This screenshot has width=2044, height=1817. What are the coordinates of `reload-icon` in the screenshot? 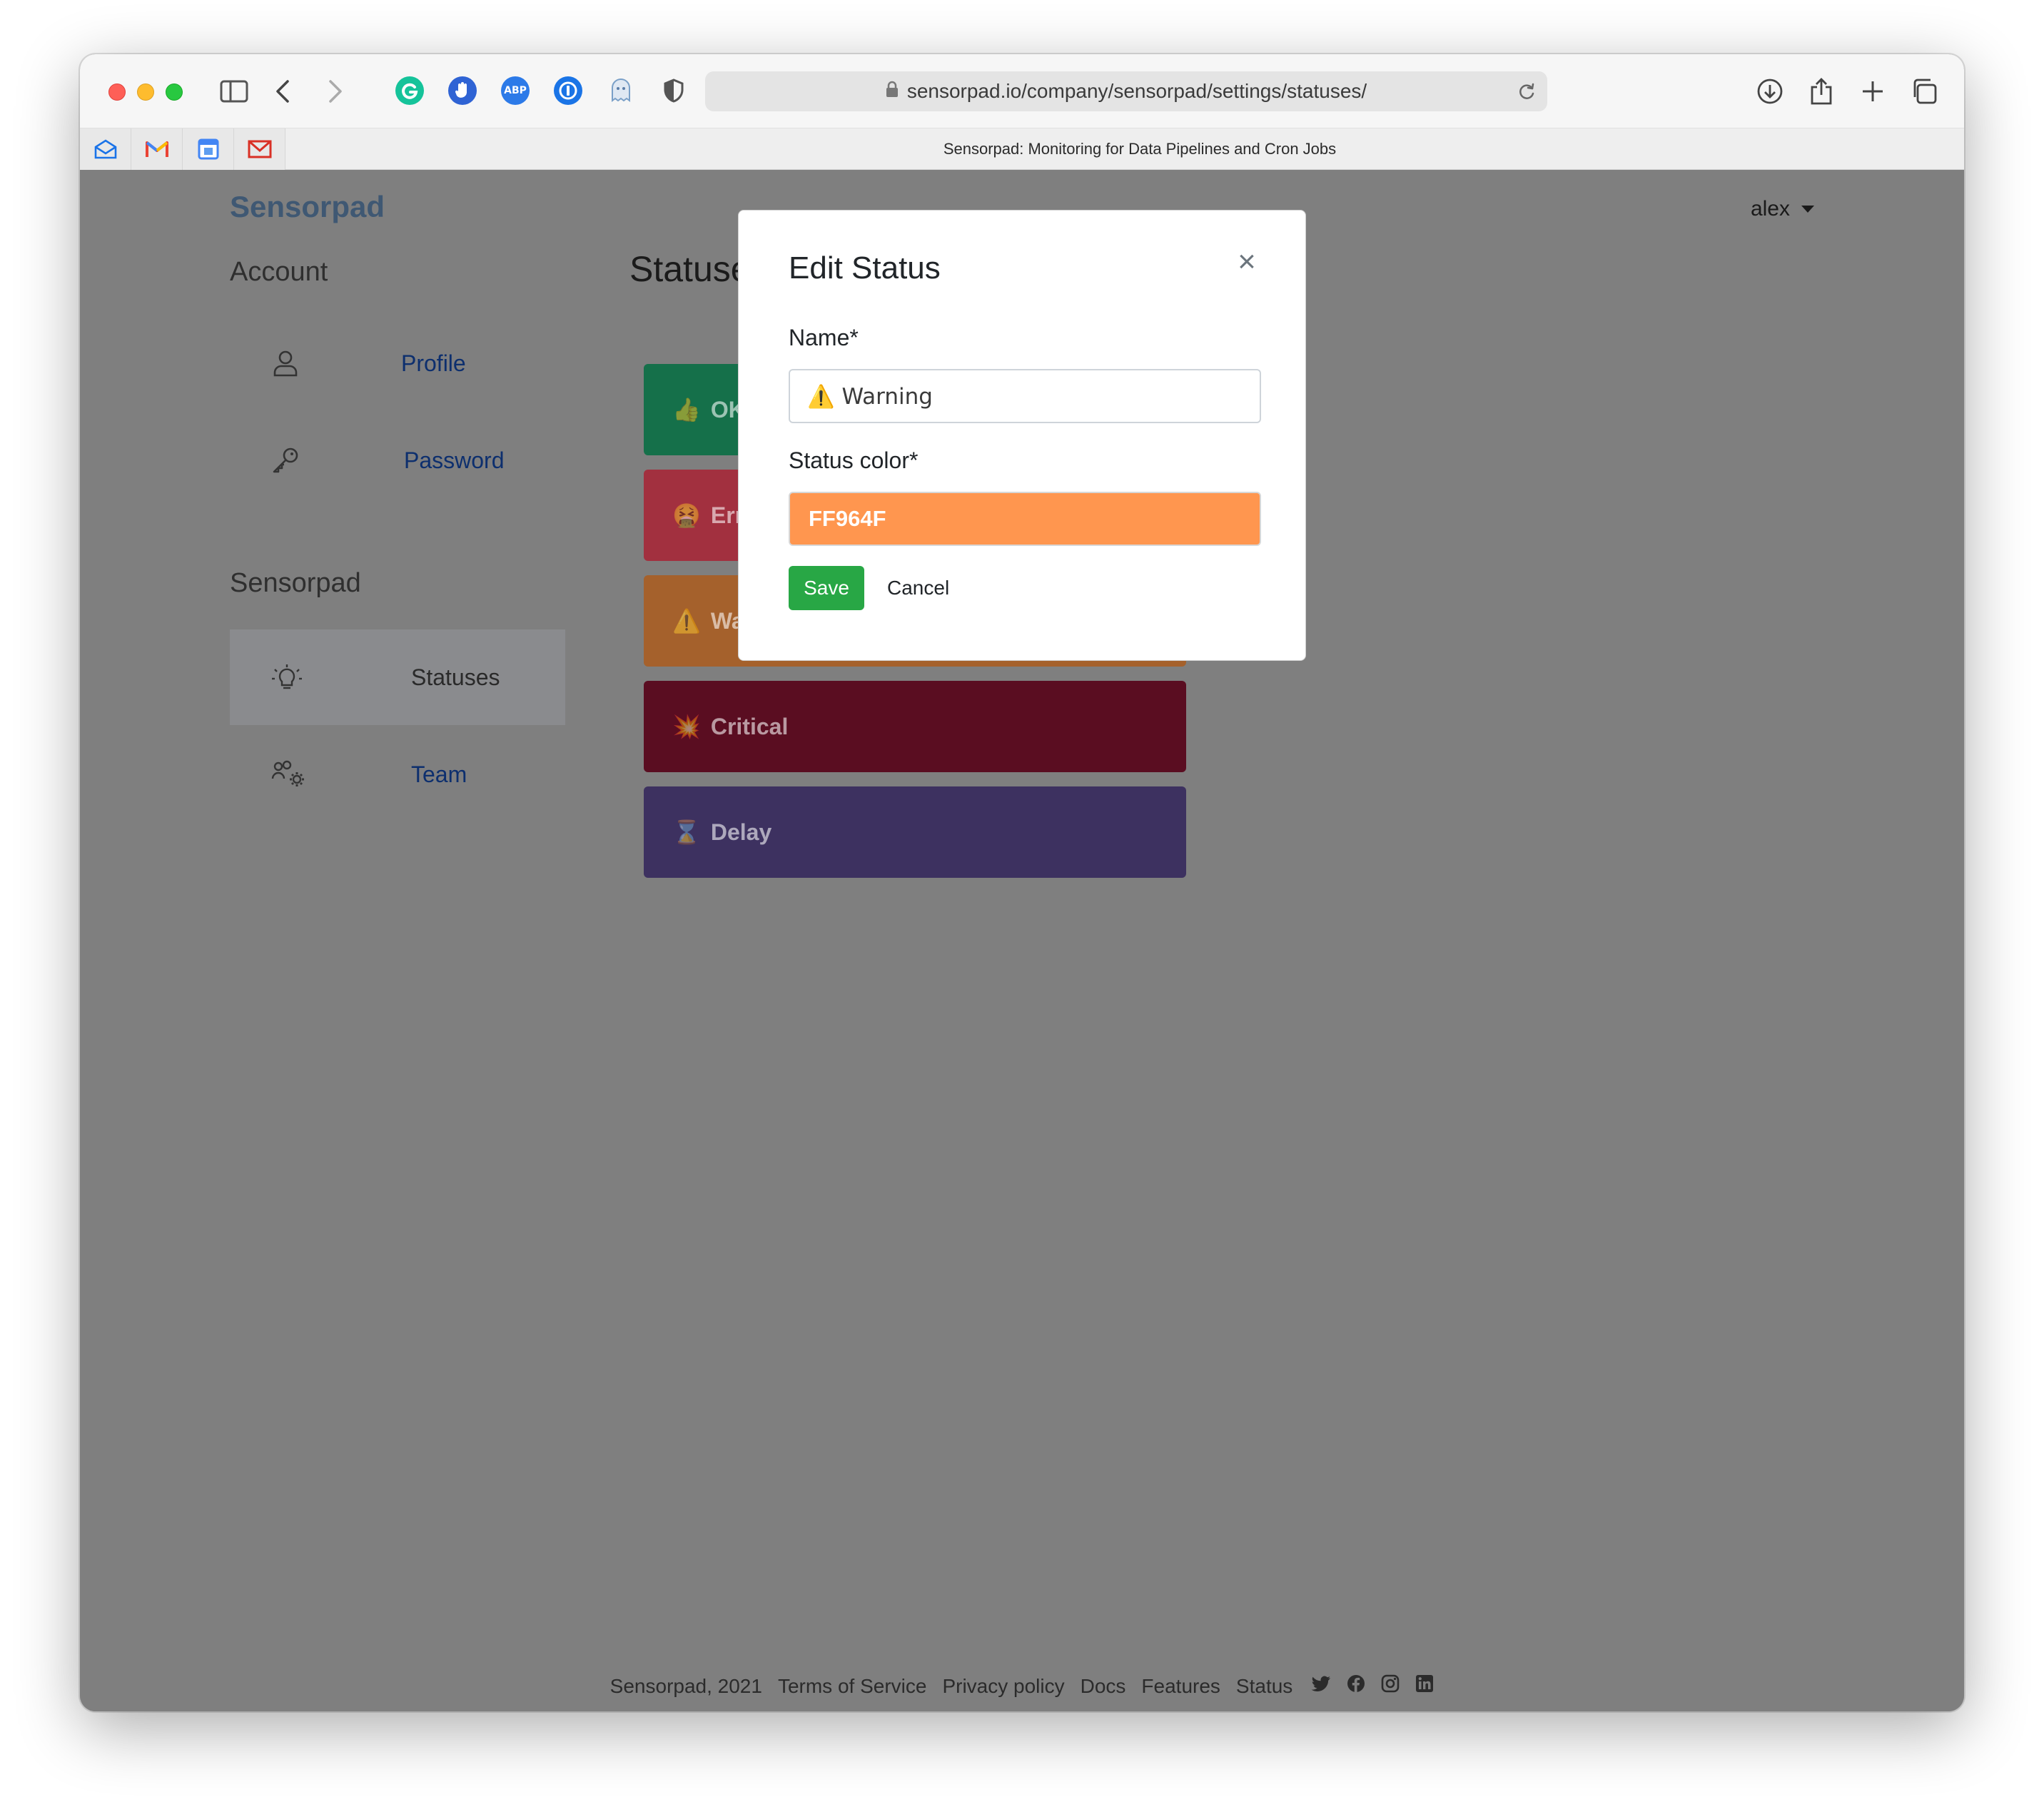 It's located at (1526, 93).